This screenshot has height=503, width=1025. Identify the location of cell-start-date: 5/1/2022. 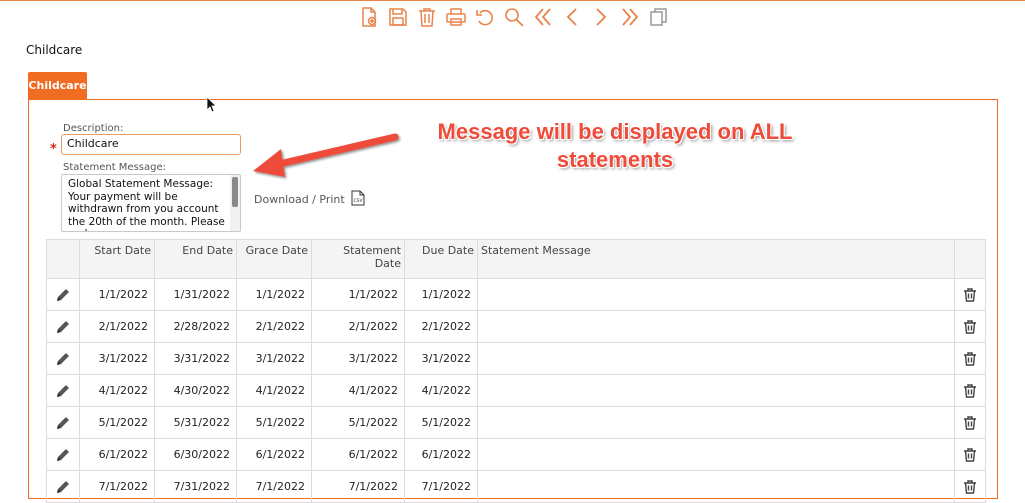
(117, 422).